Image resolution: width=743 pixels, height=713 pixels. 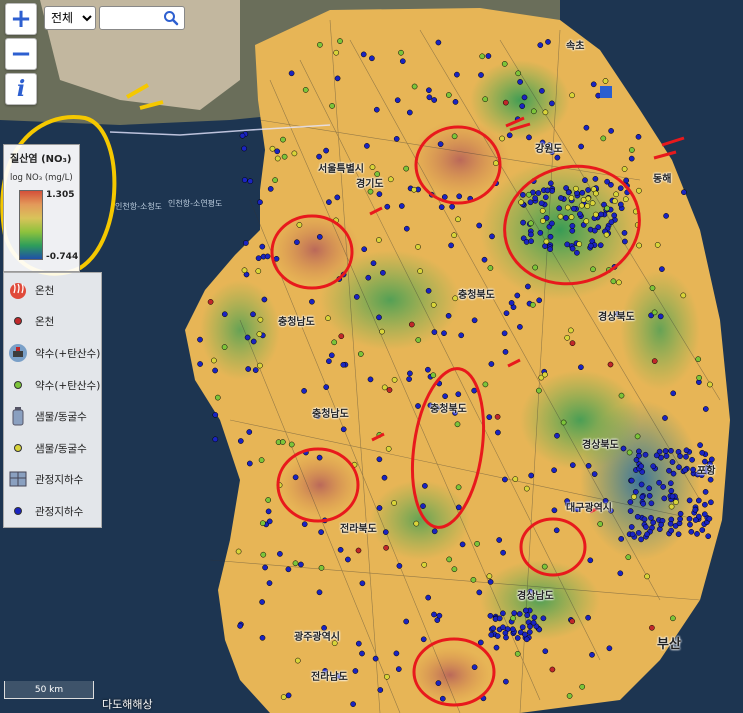 I want to click on info-button: i, so click(x=21, y=89).